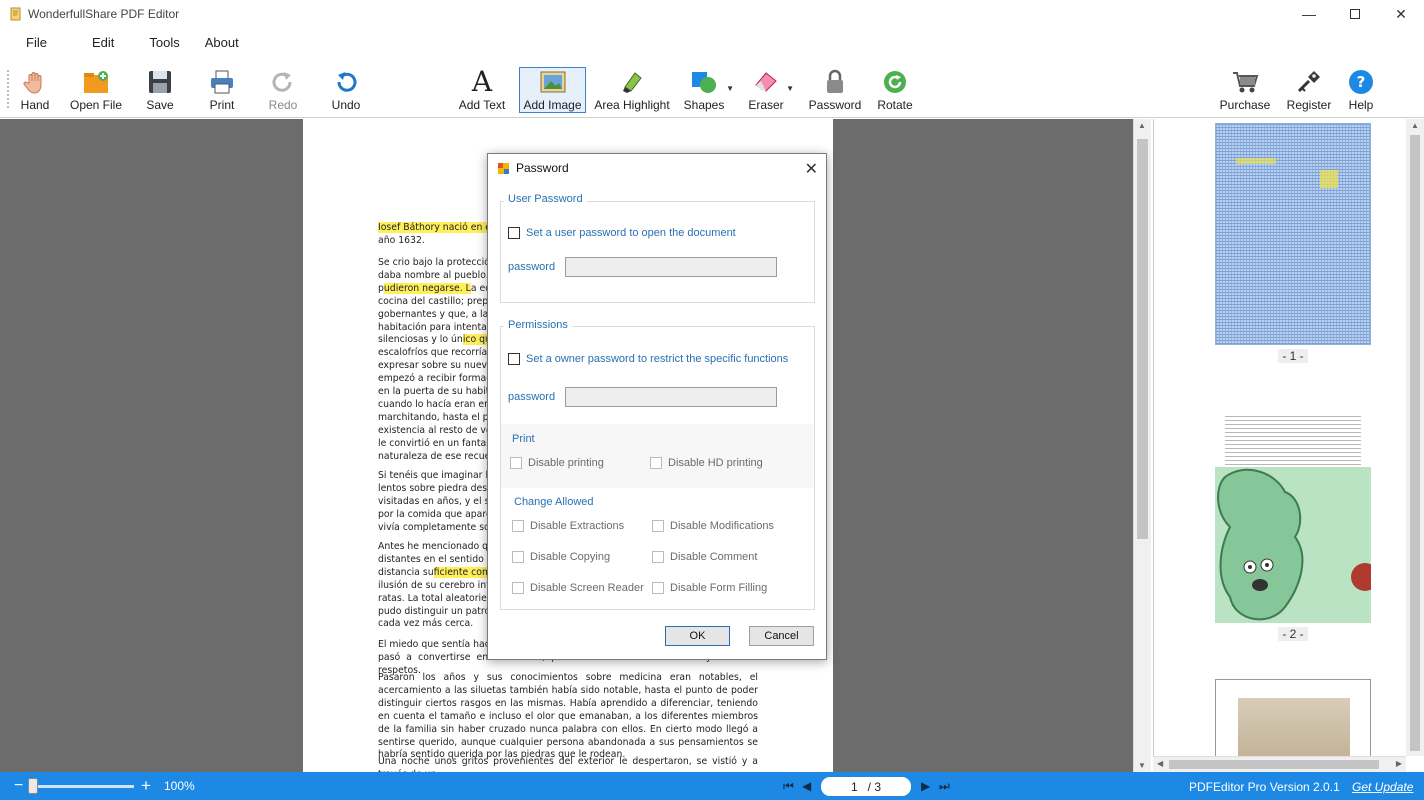 The image size is (1424, 800). What do you see at coordinates (35, 91) in the screenshot?
I see `hand-button: Hand` at bounding box center [35, 91].